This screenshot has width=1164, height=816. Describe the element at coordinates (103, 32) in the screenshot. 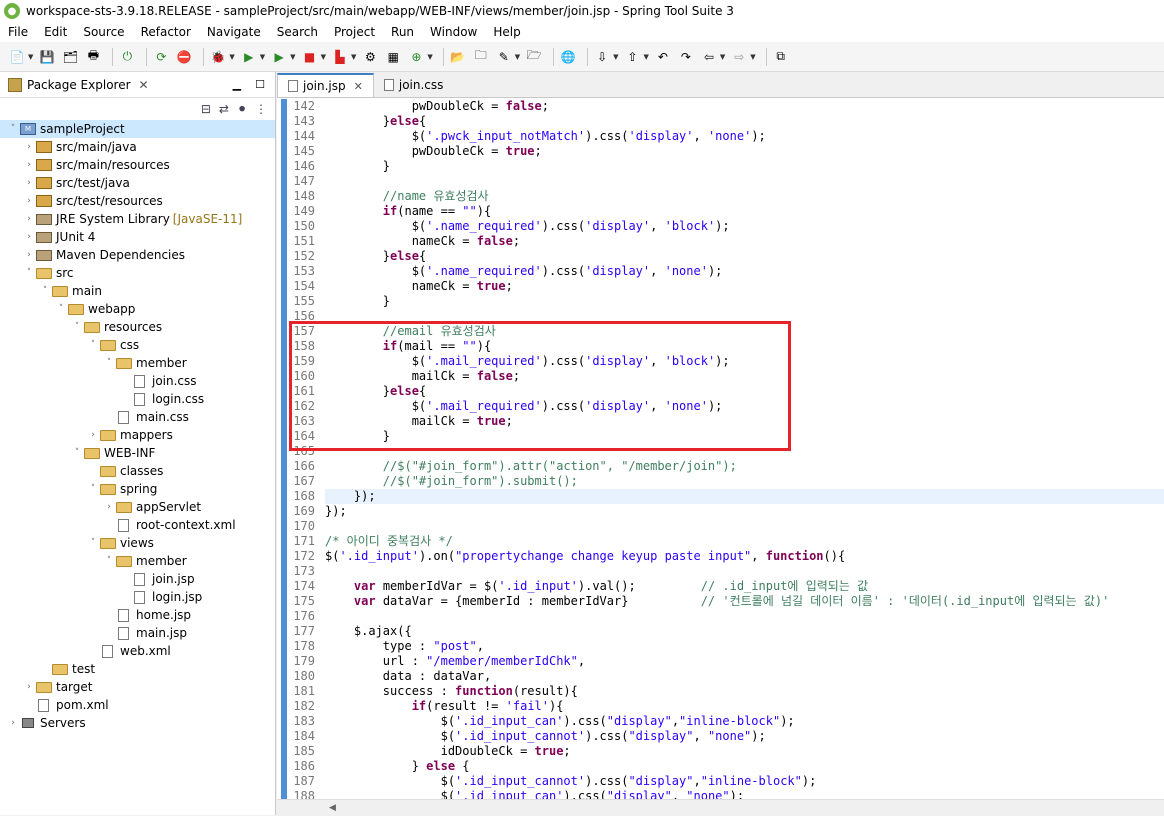

I see `menu-source: Source` at that location.